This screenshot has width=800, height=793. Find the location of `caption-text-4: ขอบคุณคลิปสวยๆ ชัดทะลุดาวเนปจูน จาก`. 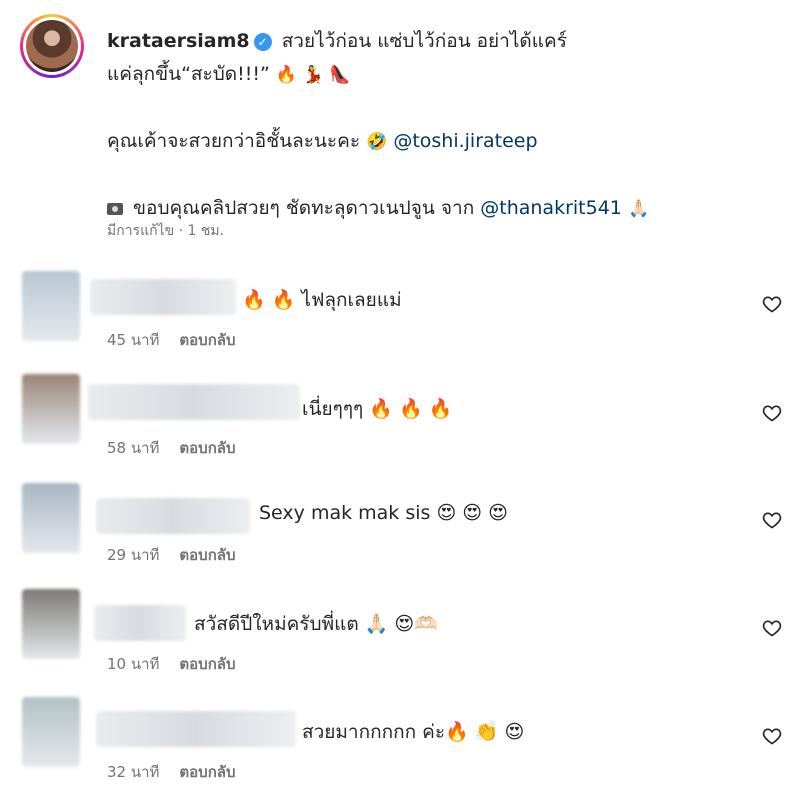

caption-text-4: ขอบคุณคลิปสวยๆ ชัดทะลุดาวเนปจูน จาก is located at coordinates (304, 208).